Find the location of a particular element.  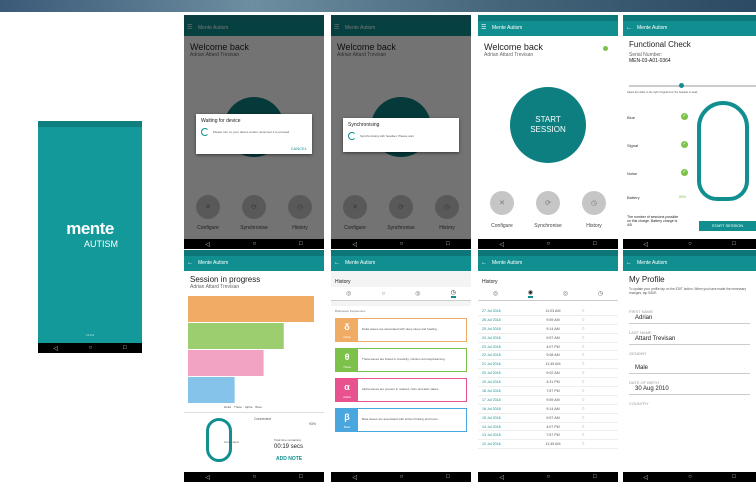

history-row: 23 Jul 2018 4:07 PM ○ is located at coordinates (548, 347).